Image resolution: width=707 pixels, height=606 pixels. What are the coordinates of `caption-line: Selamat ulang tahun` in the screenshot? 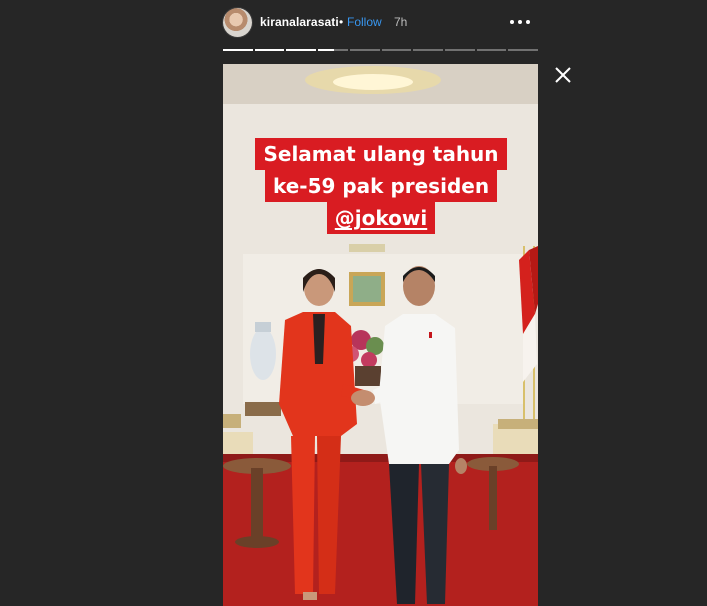 It's located at (381, 154).